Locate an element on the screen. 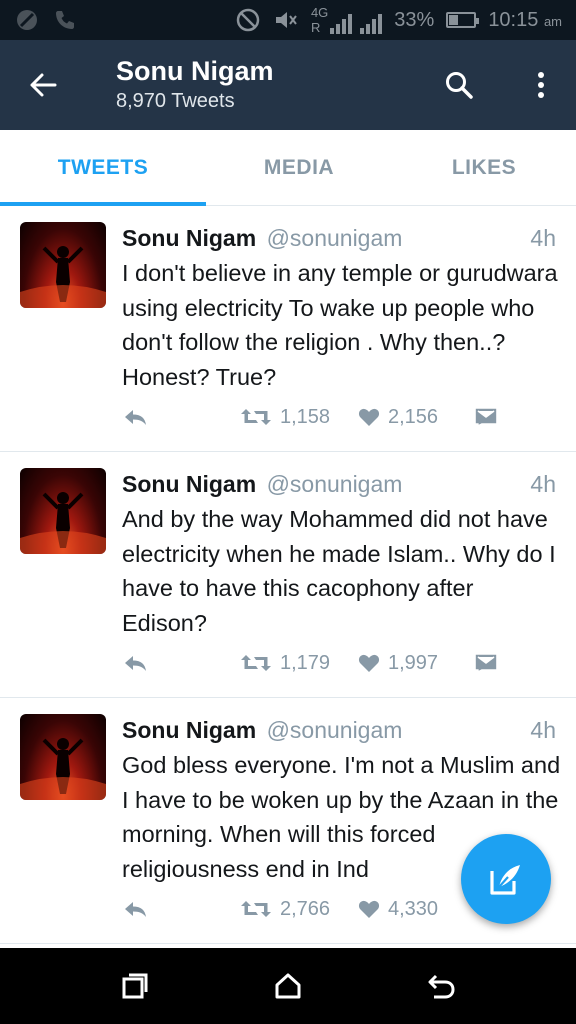  retweet-button: 1,179 is located at coordinates (285, 663).